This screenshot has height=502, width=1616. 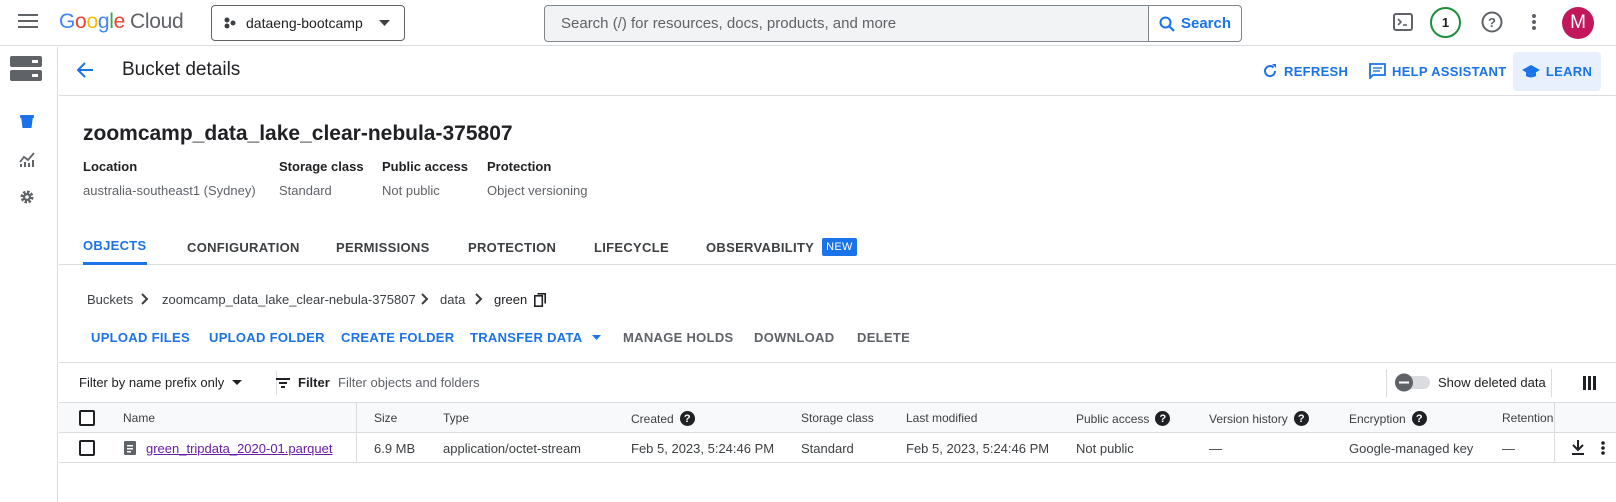 What do you see at coordinates (289, 299) in the screenshot?
I see `breadcrumb-bucket: zoomcamp_data_lake_clear-nebula-375807` at bounding box center [289, 299].